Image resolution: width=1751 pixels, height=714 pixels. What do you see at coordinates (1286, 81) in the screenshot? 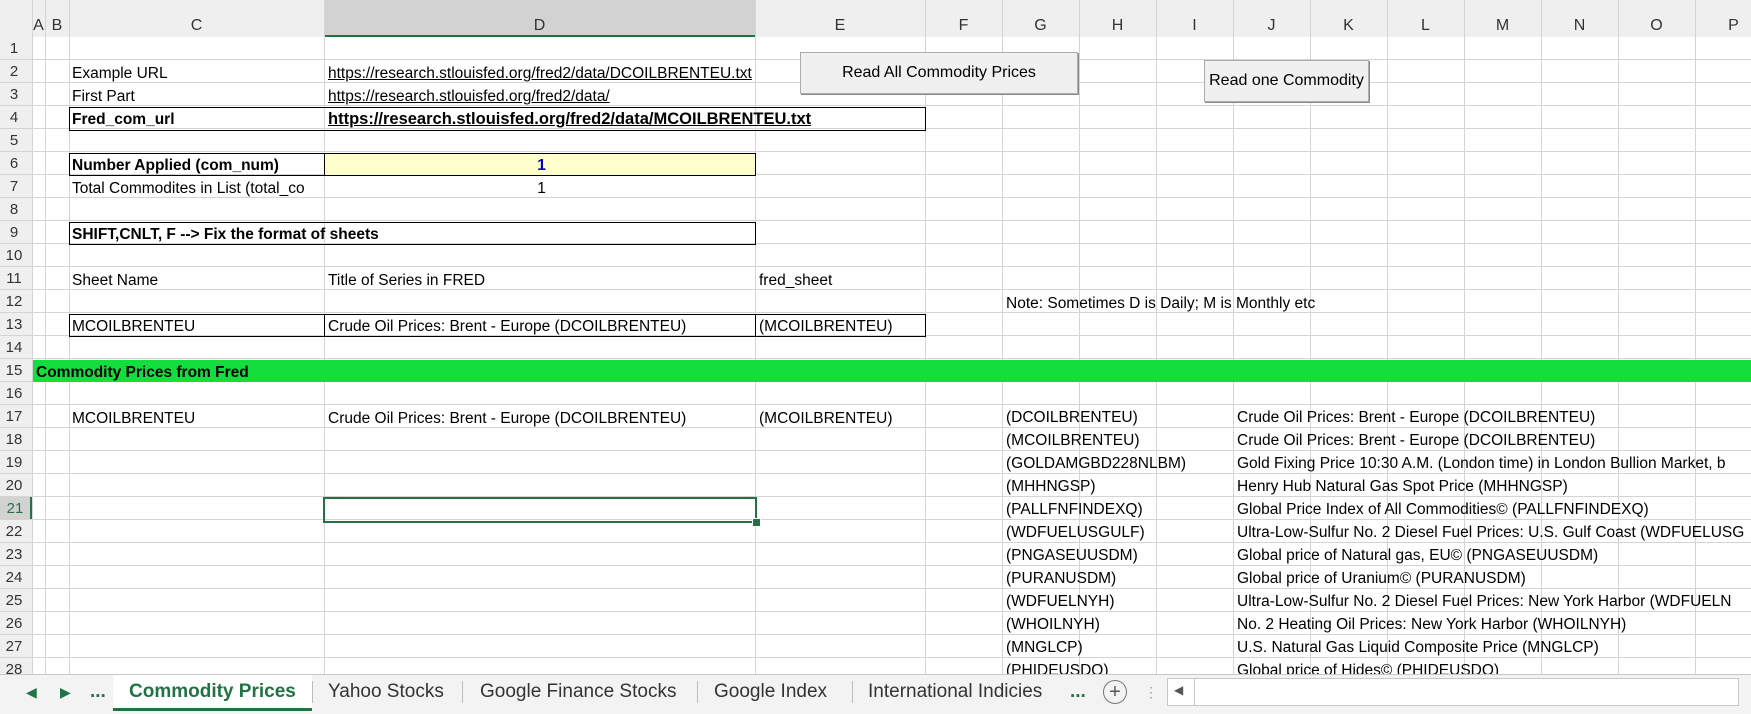
I see `read-one-commodity-button: Read one Commodity` at bounding box center [1286, 81].